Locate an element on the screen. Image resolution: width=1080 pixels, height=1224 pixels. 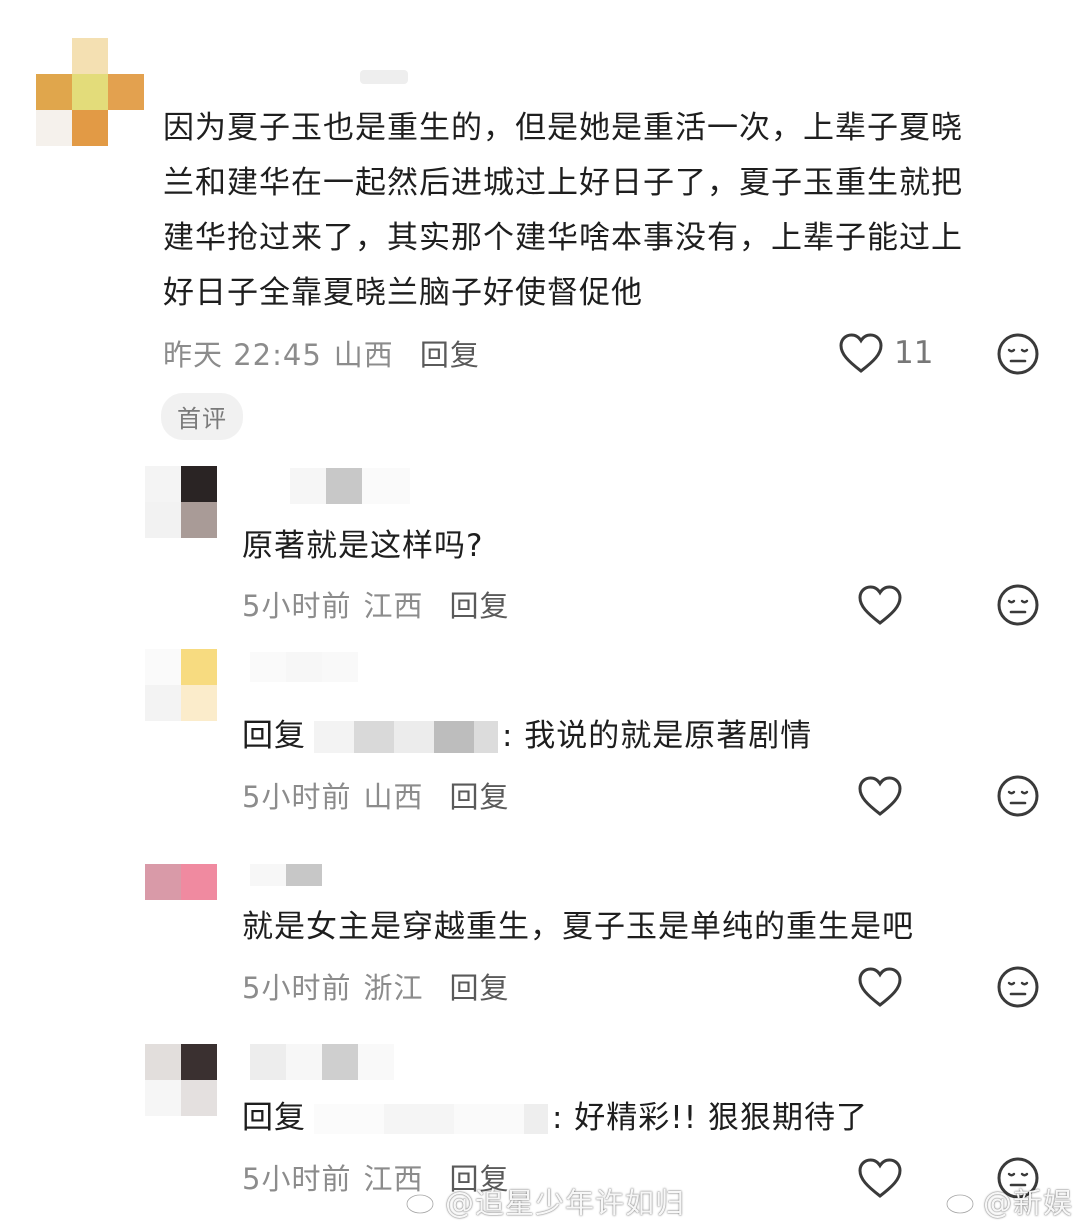
reply-text: 回复 : 好精彩!! 狠狠期待了 is located at coordinates (555, 1118).